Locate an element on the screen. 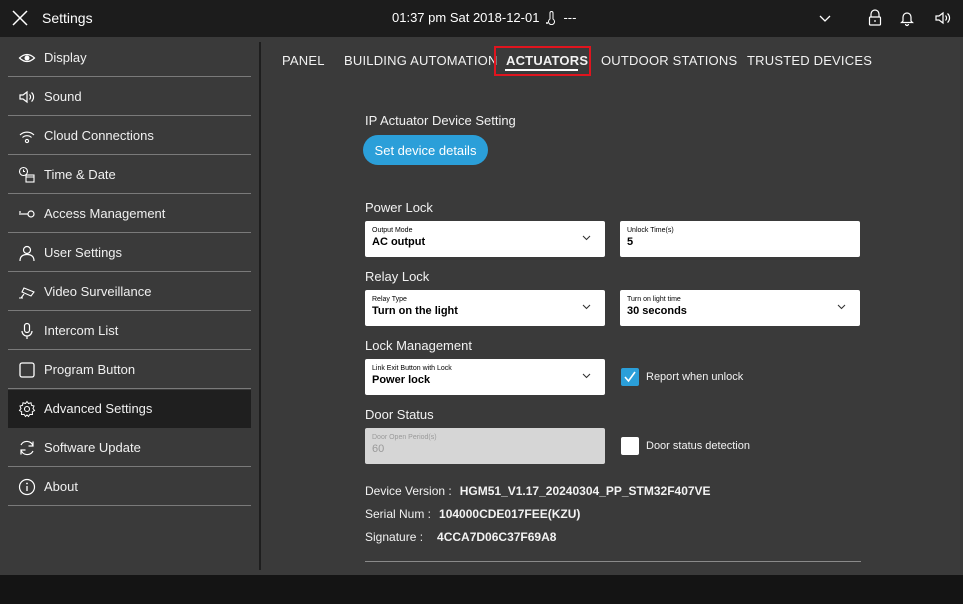  lock-icon is located at coordinates (875, 18).